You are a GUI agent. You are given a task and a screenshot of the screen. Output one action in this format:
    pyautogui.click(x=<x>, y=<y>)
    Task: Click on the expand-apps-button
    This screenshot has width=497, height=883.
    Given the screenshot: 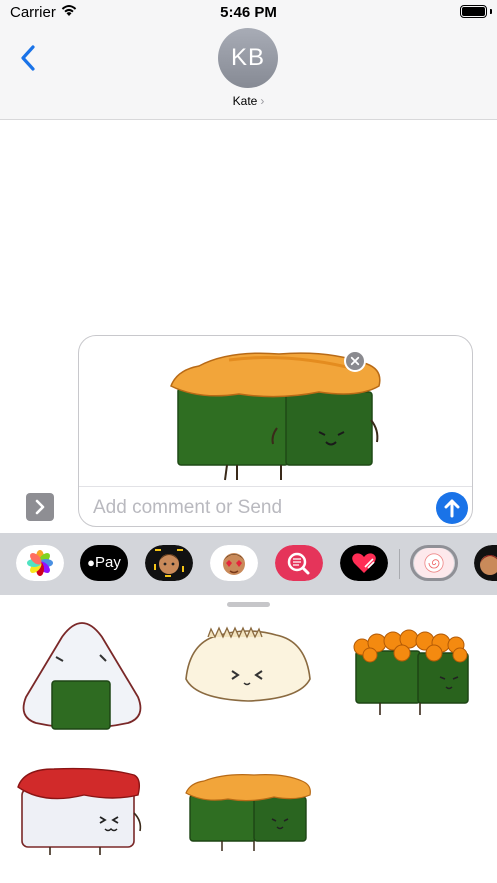 What is the action you would take?
    pyautogui.click(x=40, y=507)
    